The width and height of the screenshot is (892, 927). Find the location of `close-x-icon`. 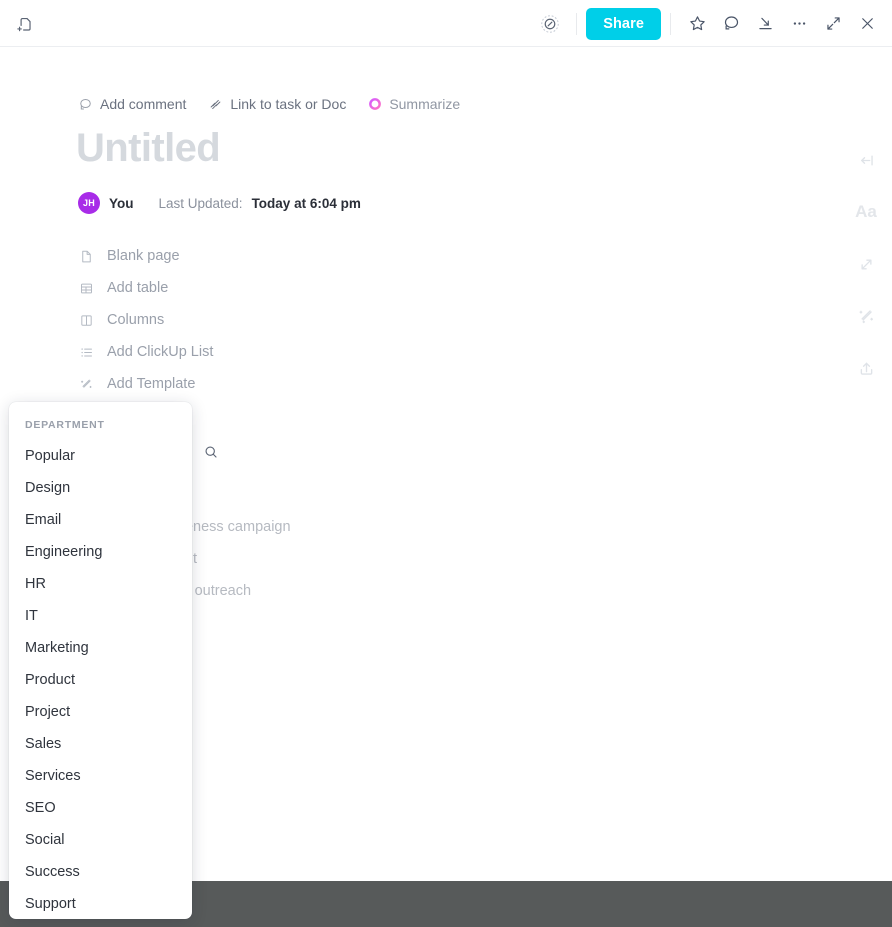

close-x-icon is located at coordinates (867, 23).